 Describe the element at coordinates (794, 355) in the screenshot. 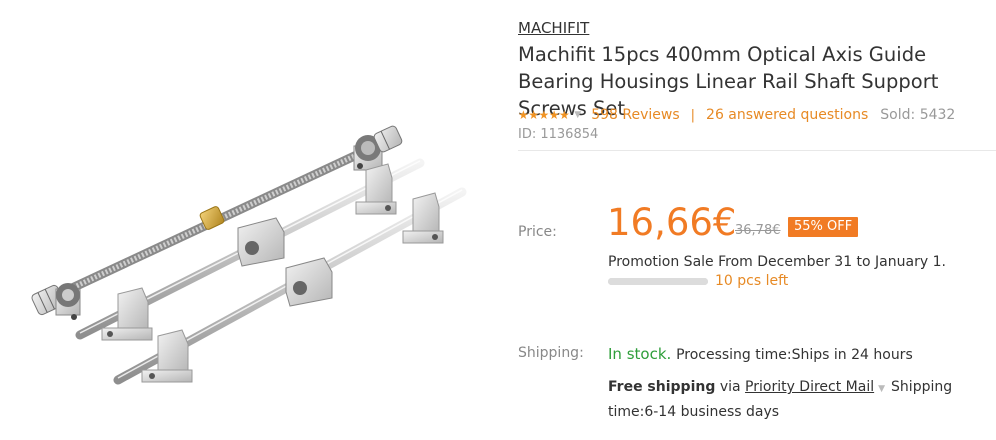

I see `processing-time: Processing time:Ships in 24 hours` at that location.